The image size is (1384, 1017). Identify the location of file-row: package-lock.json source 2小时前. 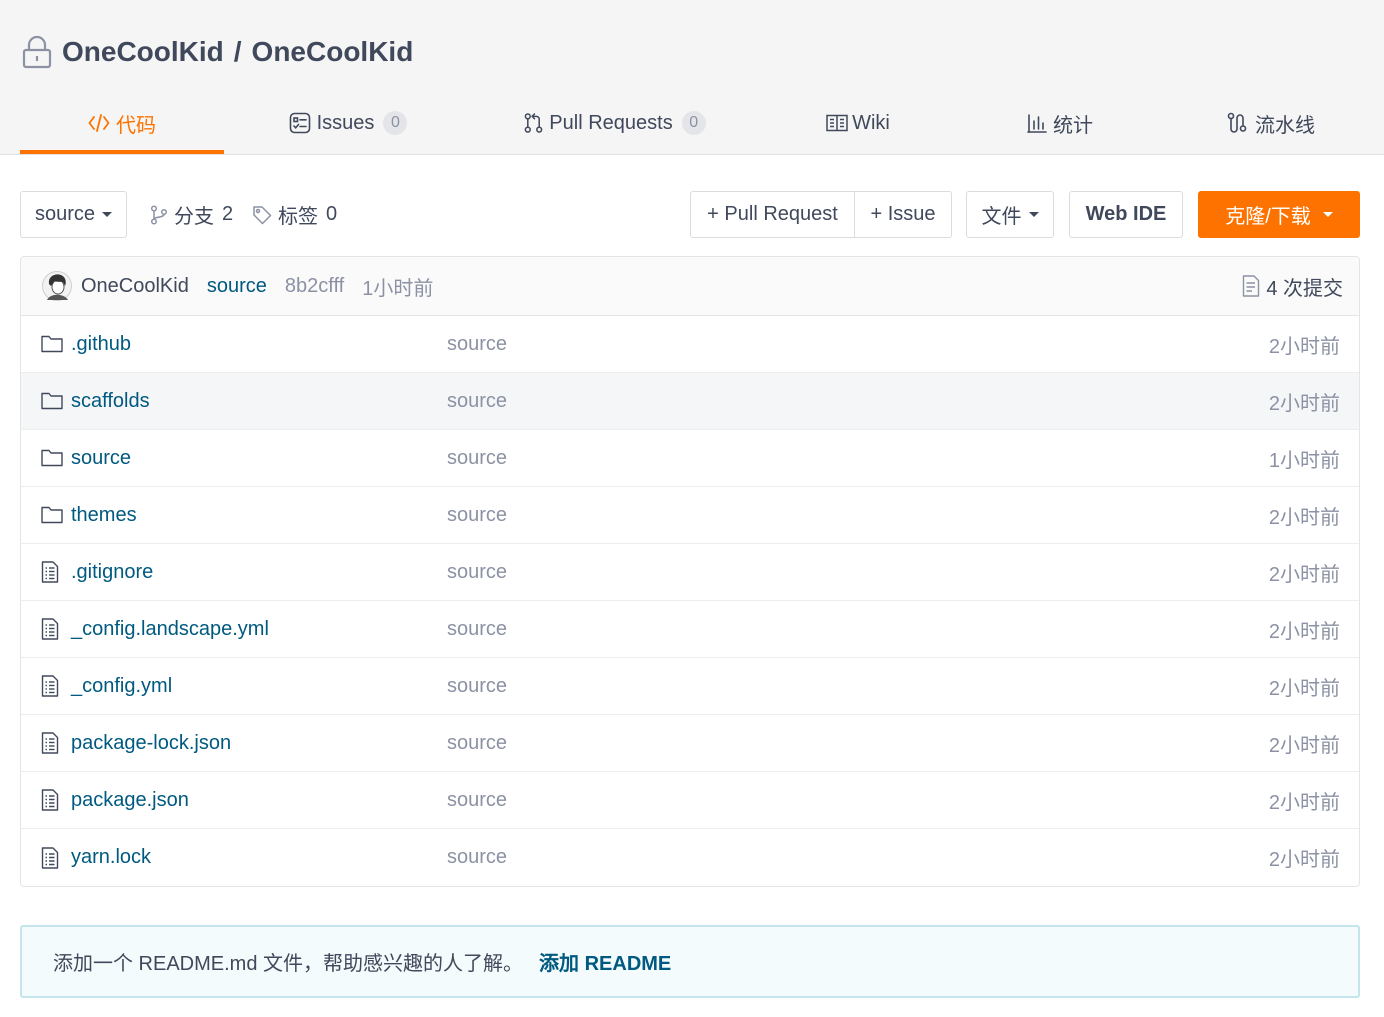
(690, 743).